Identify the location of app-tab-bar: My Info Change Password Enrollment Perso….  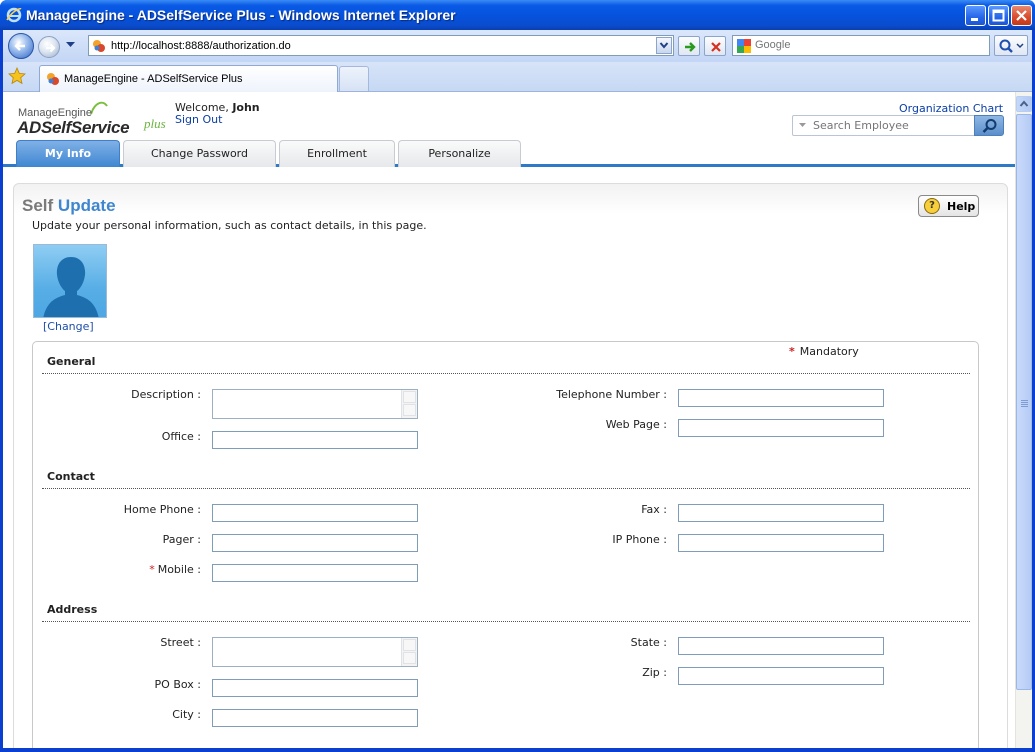
(509, 153).